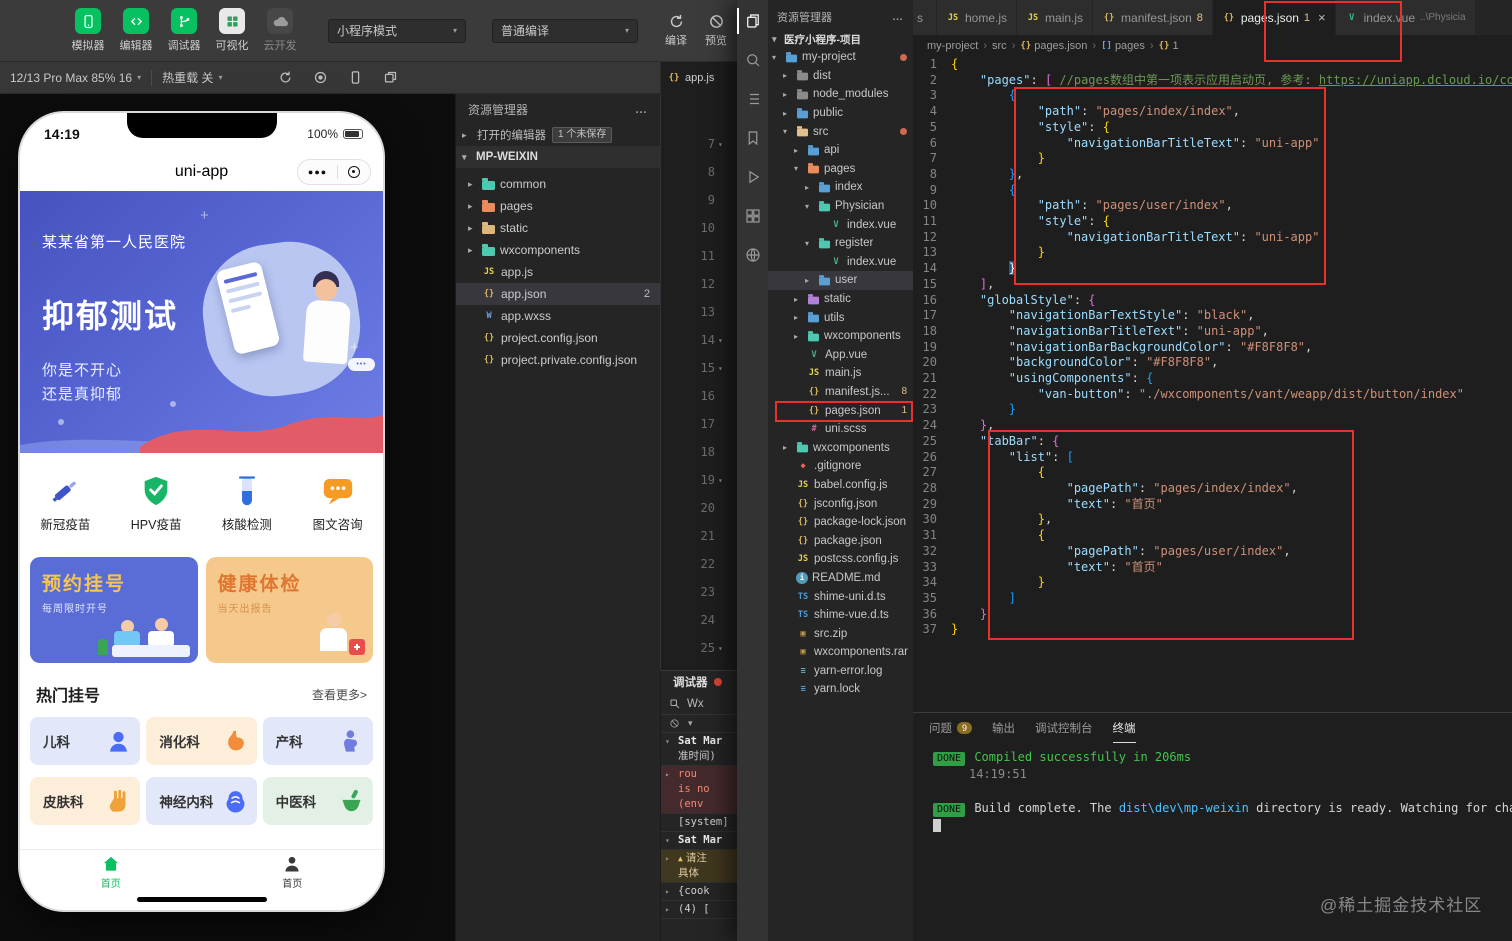 The image size is (1512, 941). What do you see at coordinates (840, 187) in the screenshot?
I see `vsc-tree-item-index: ▸ index` at bounding box center [840, 187].